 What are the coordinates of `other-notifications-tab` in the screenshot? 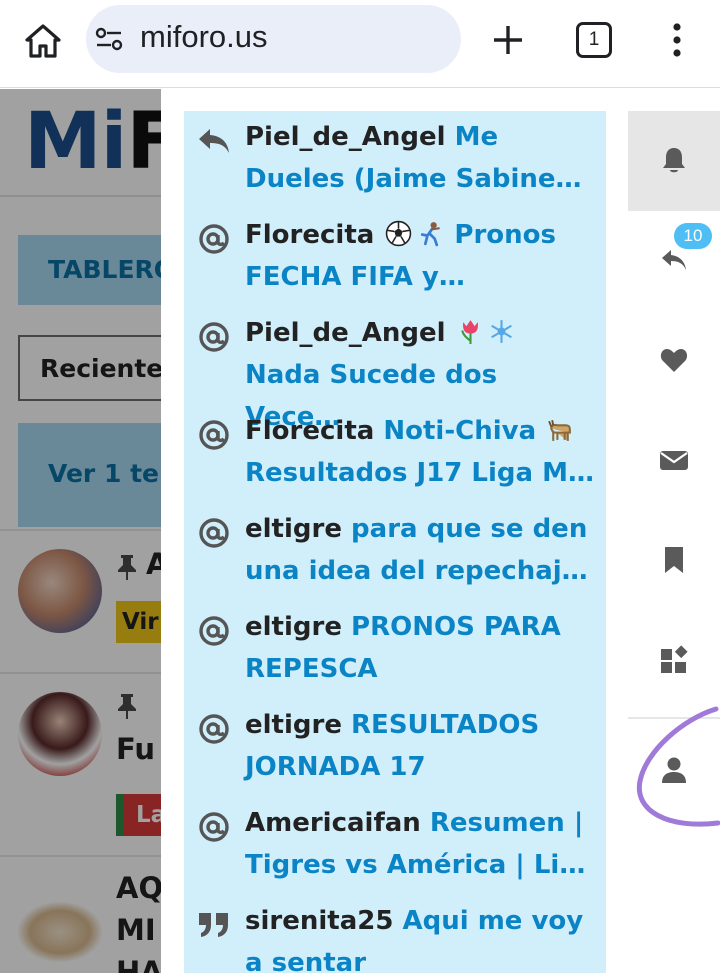 It's located at (674, 661).